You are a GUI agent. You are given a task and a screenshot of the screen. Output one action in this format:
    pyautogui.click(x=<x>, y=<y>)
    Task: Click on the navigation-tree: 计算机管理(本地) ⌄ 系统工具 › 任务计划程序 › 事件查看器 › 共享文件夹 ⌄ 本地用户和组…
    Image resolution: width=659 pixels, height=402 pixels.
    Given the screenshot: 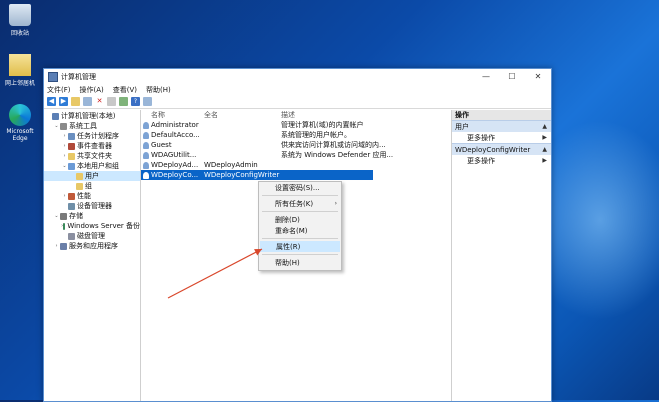 What is the action you would take?
    pyautogui.click(x=92, y=255)
    